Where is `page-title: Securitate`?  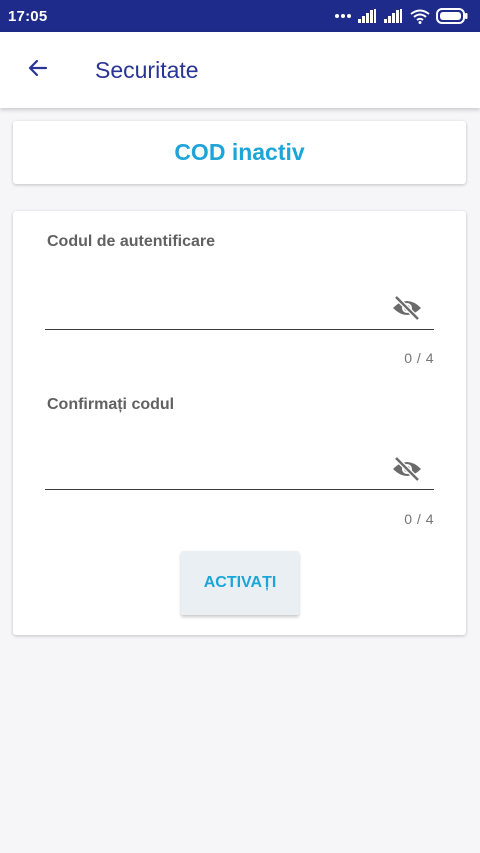 page-title: Securitate is located at coordinates (147, 69).